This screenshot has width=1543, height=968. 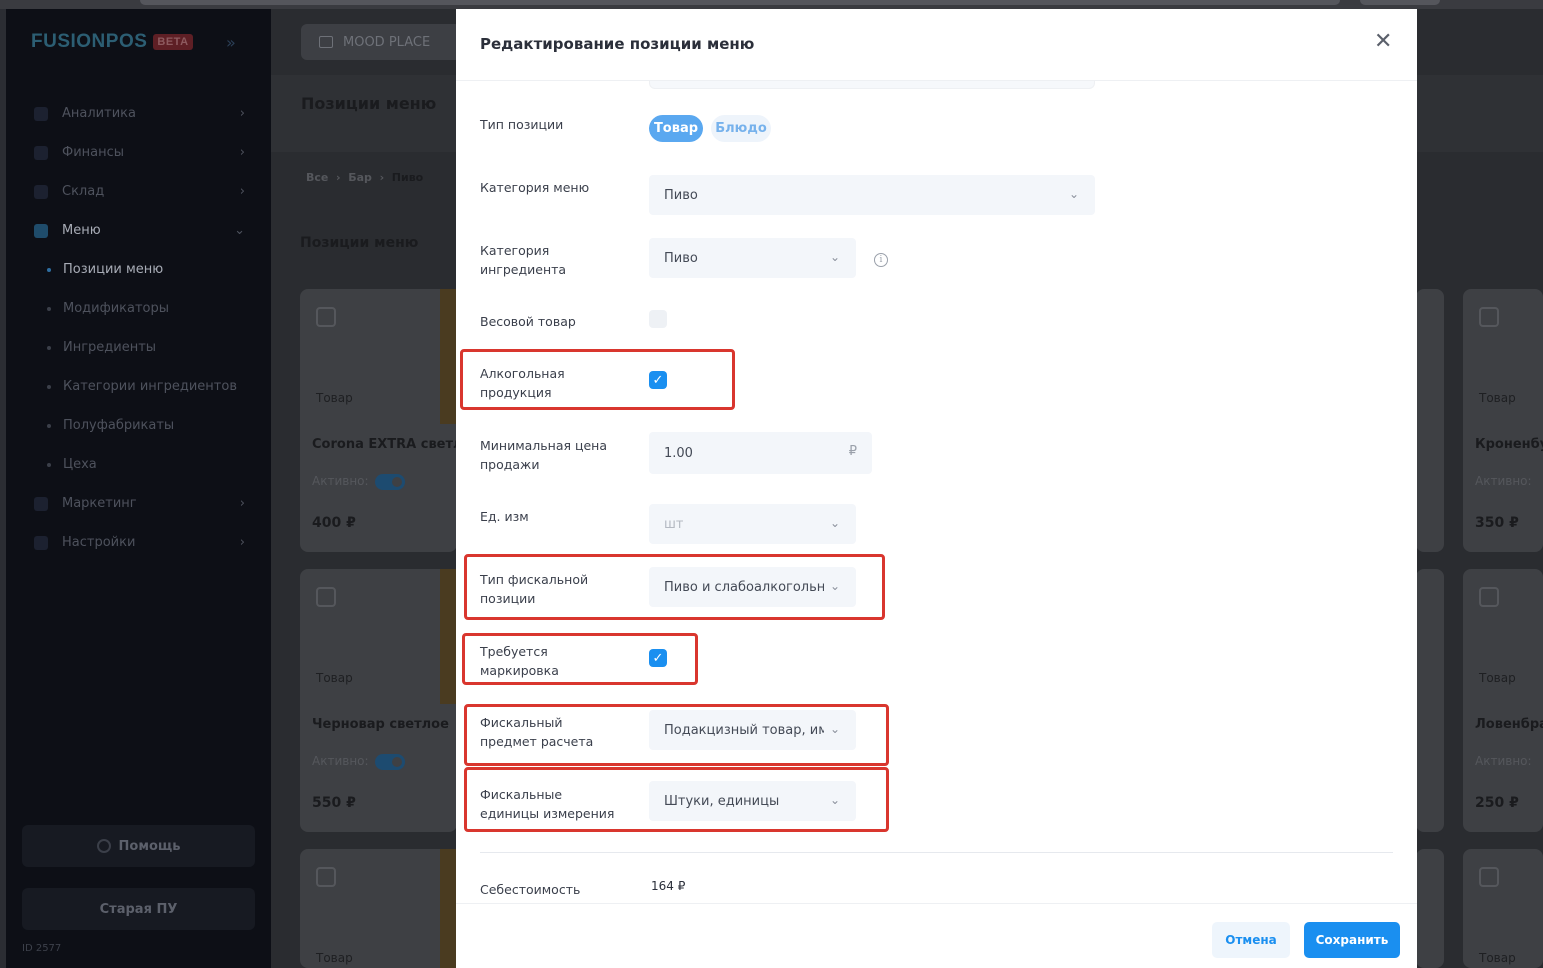 I want to click on currency-symbol: ₽, so click(x=852, y=451).